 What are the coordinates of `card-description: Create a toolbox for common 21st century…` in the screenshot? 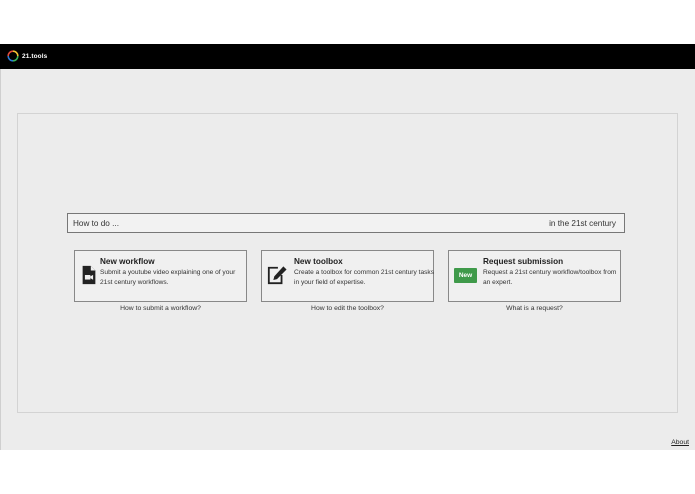 It's located at (364, 277).